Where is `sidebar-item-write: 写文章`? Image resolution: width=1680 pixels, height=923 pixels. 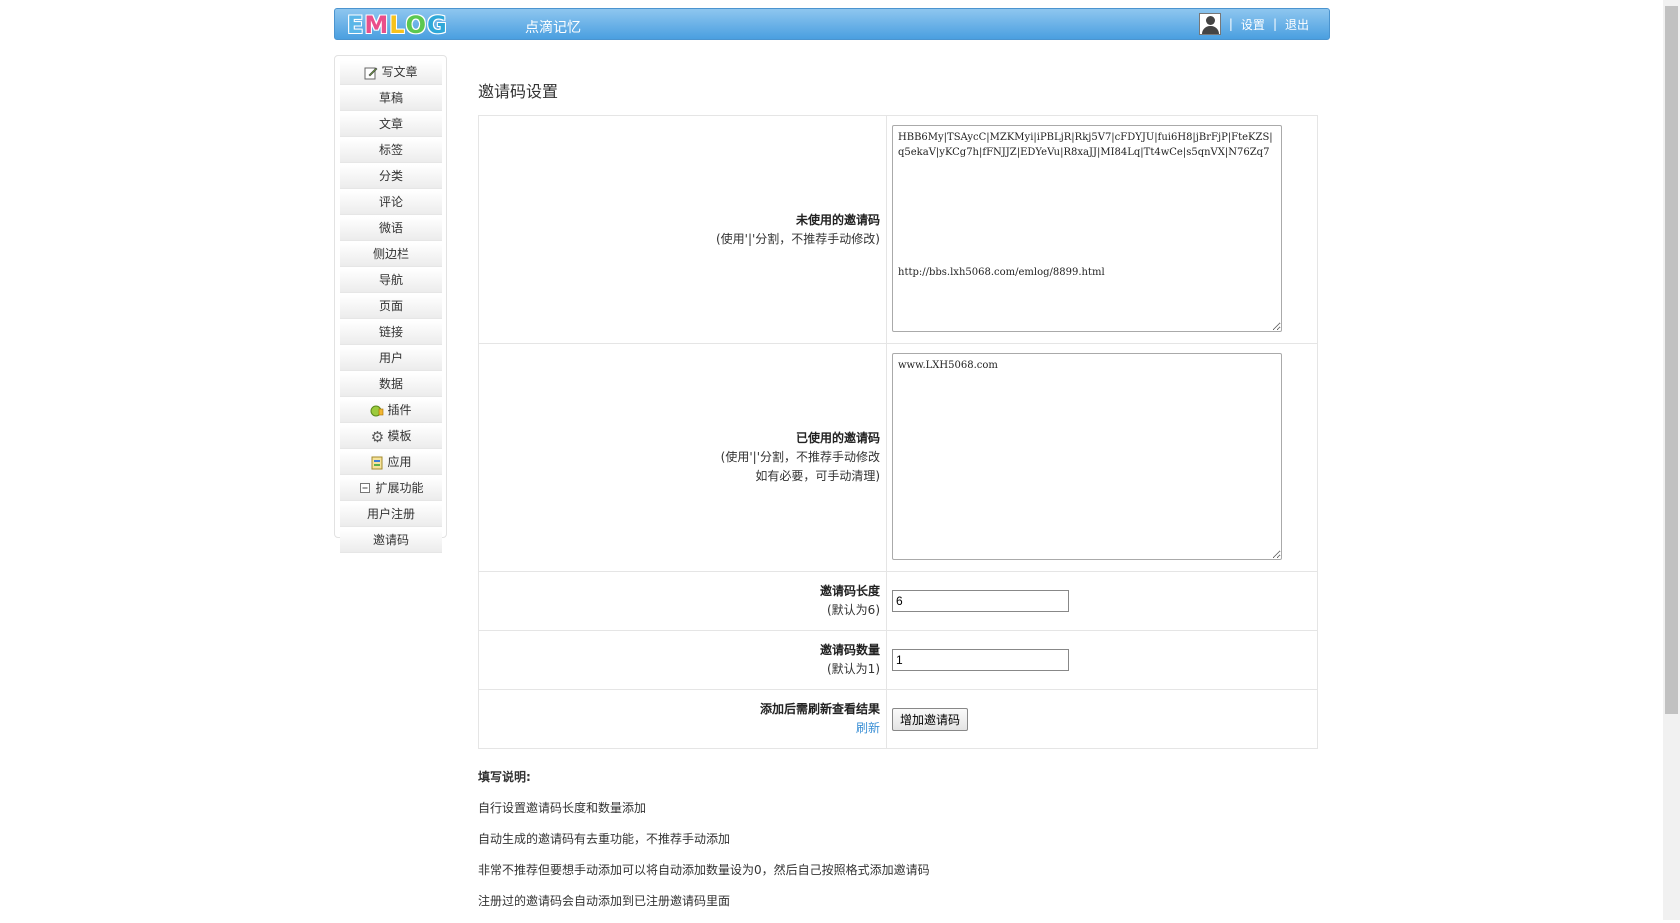
sidebar-item-write: 写文章 is located at coordinates (391, 73).